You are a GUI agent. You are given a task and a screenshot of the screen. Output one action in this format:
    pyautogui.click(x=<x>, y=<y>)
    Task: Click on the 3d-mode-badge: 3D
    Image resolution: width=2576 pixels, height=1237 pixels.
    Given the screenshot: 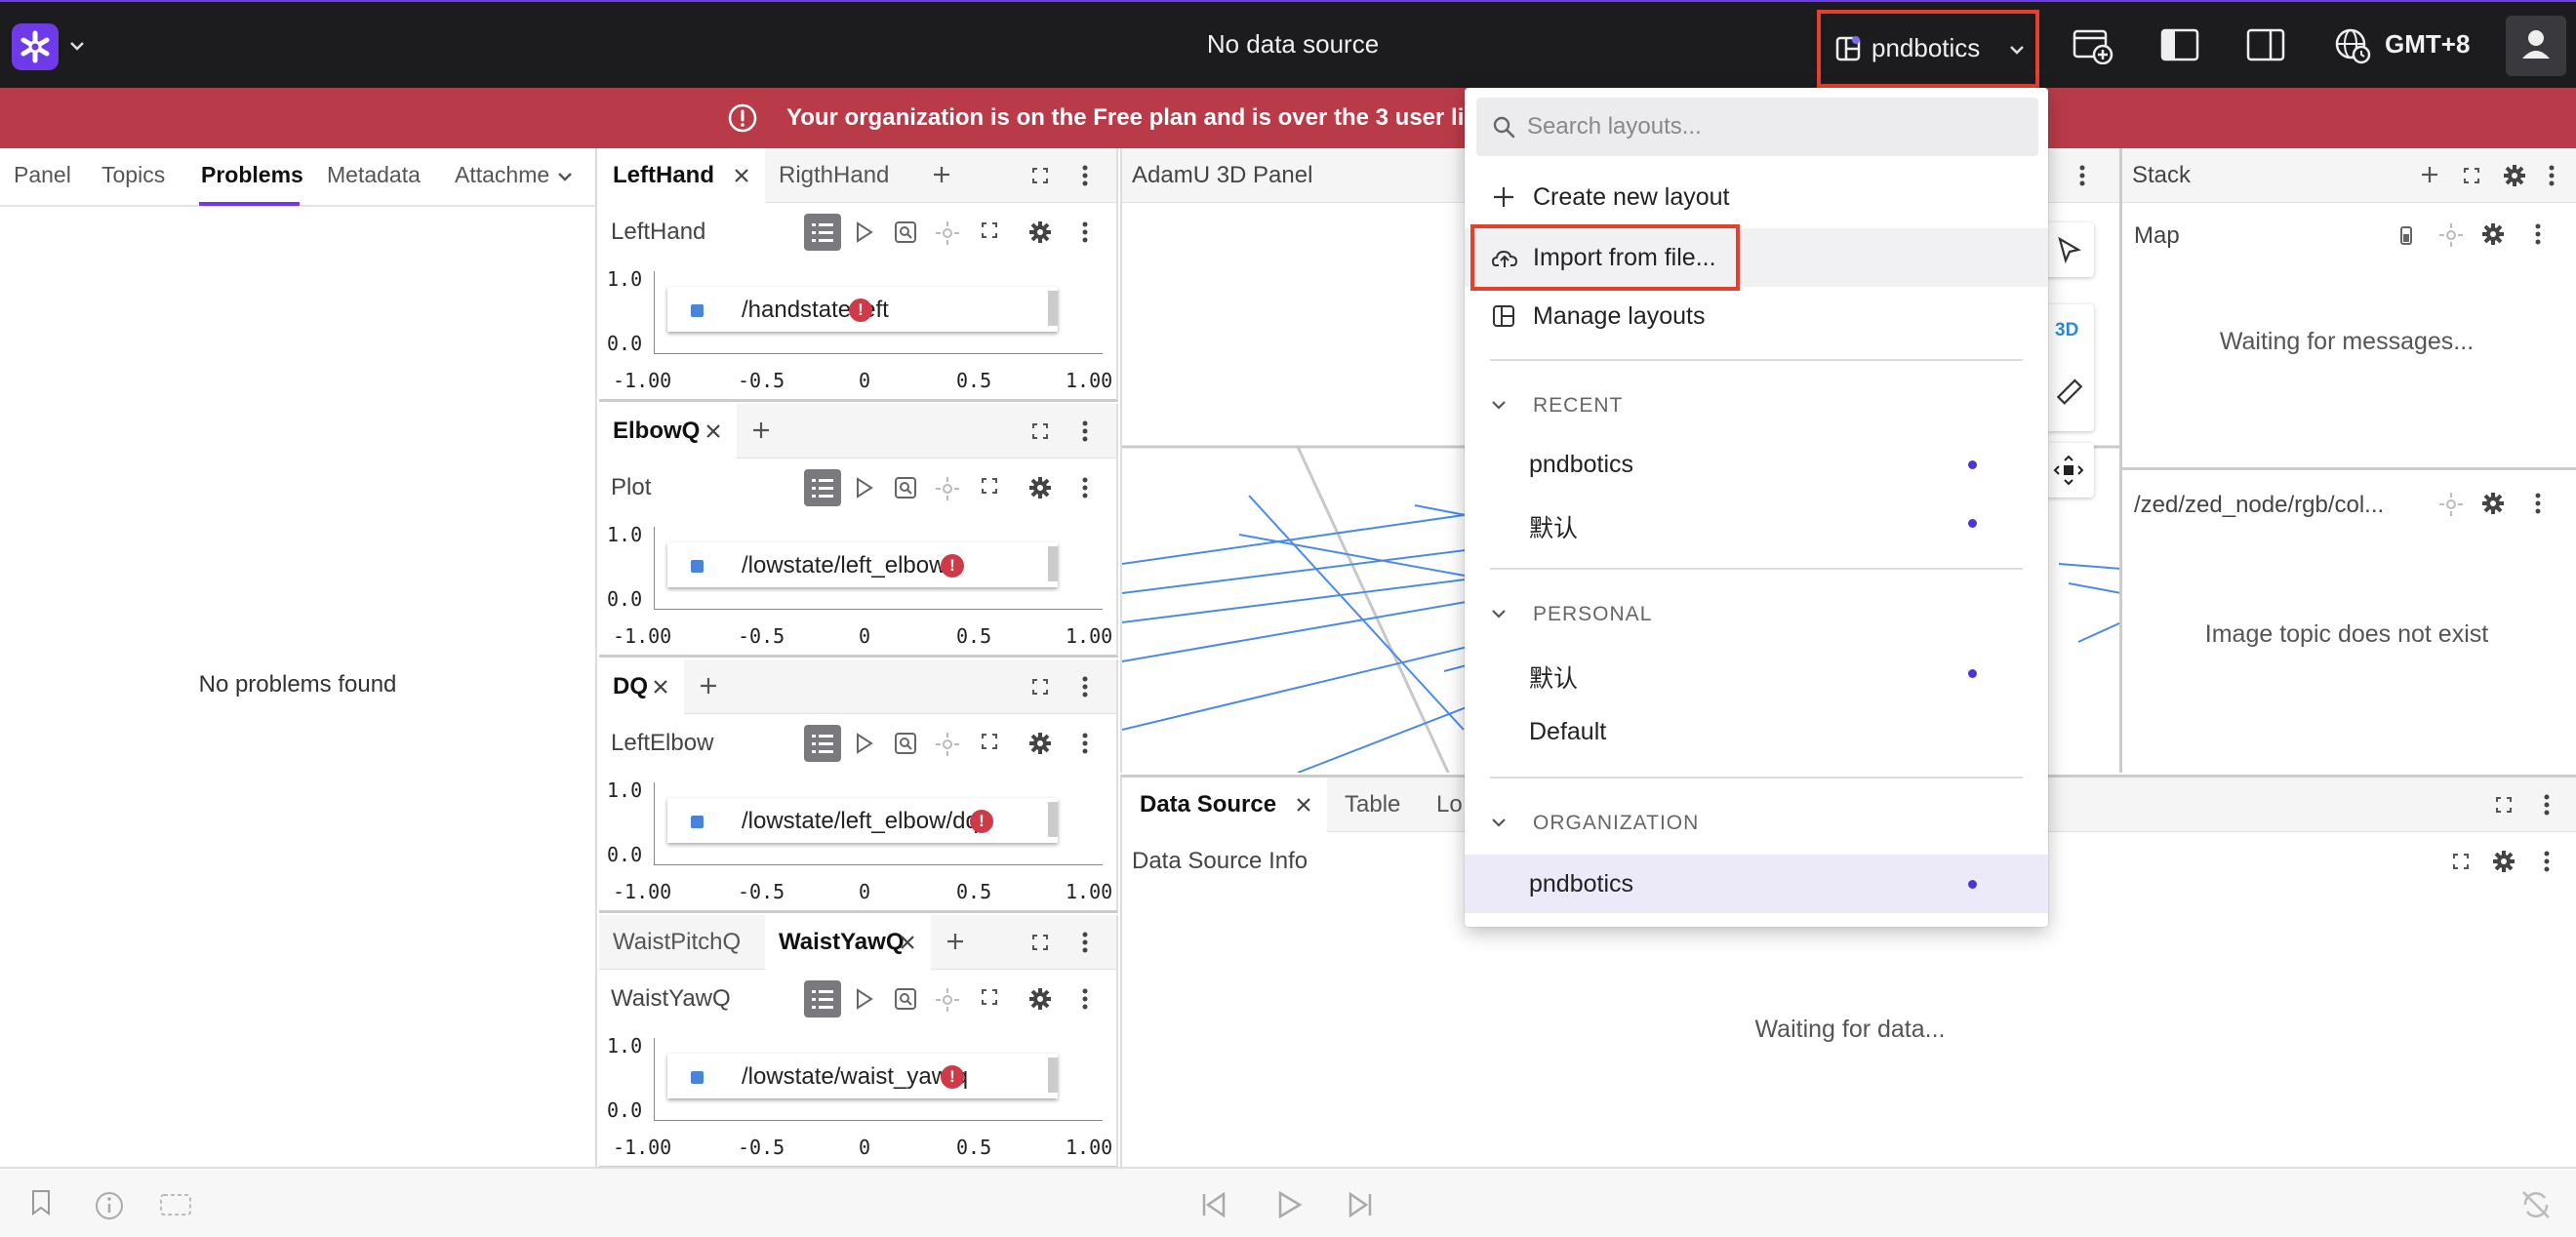 What is the action you would take?
    pyautogui.click(x=2066, y=331)
    